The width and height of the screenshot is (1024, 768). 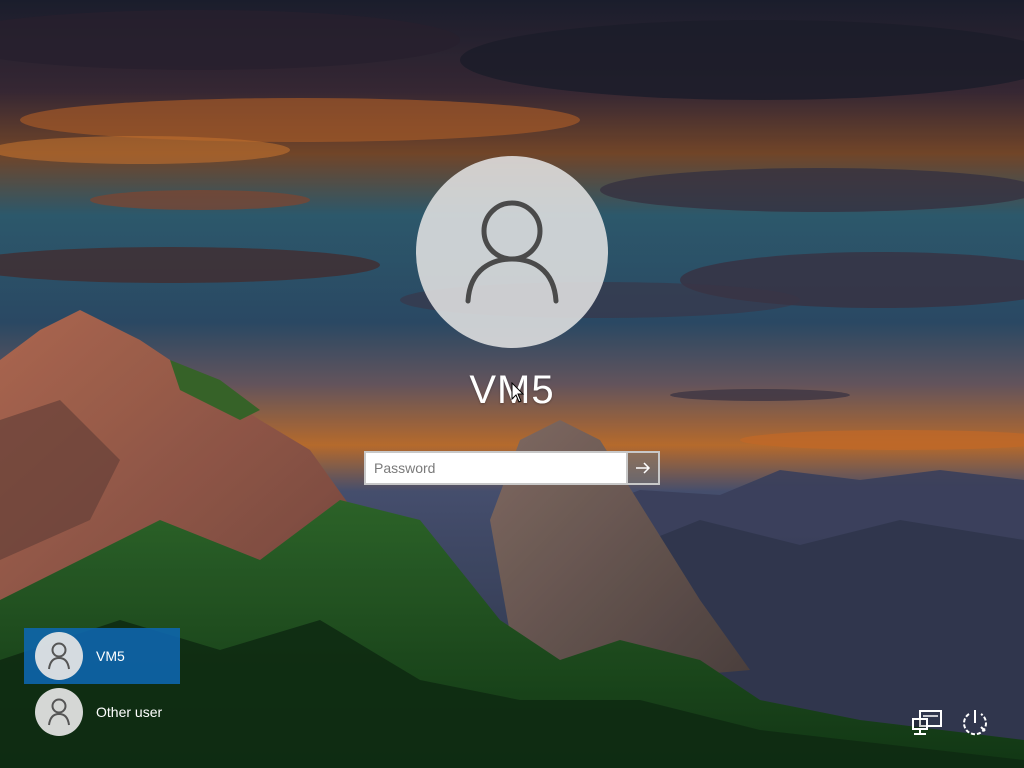 What do you see at coordinates (129, 712) in the screenshot?
I see `user-list-item-label: Other user` at bounding box center [129, 712].